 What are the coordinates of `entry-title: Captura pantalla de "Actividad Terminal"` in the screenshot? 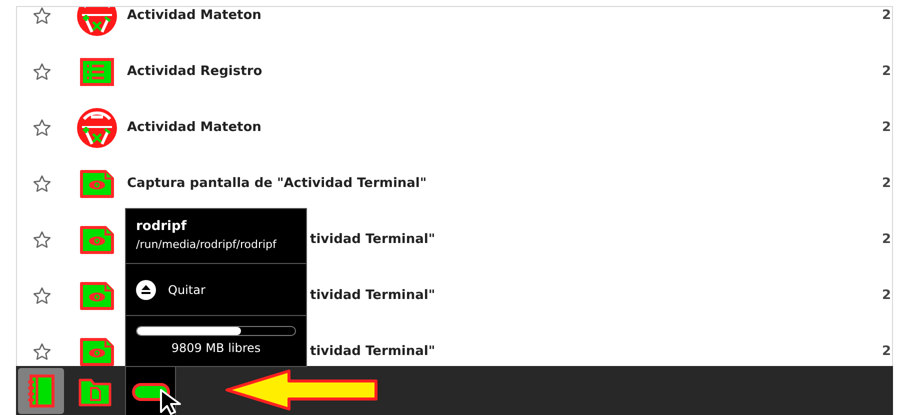 It's located at (277, 184).